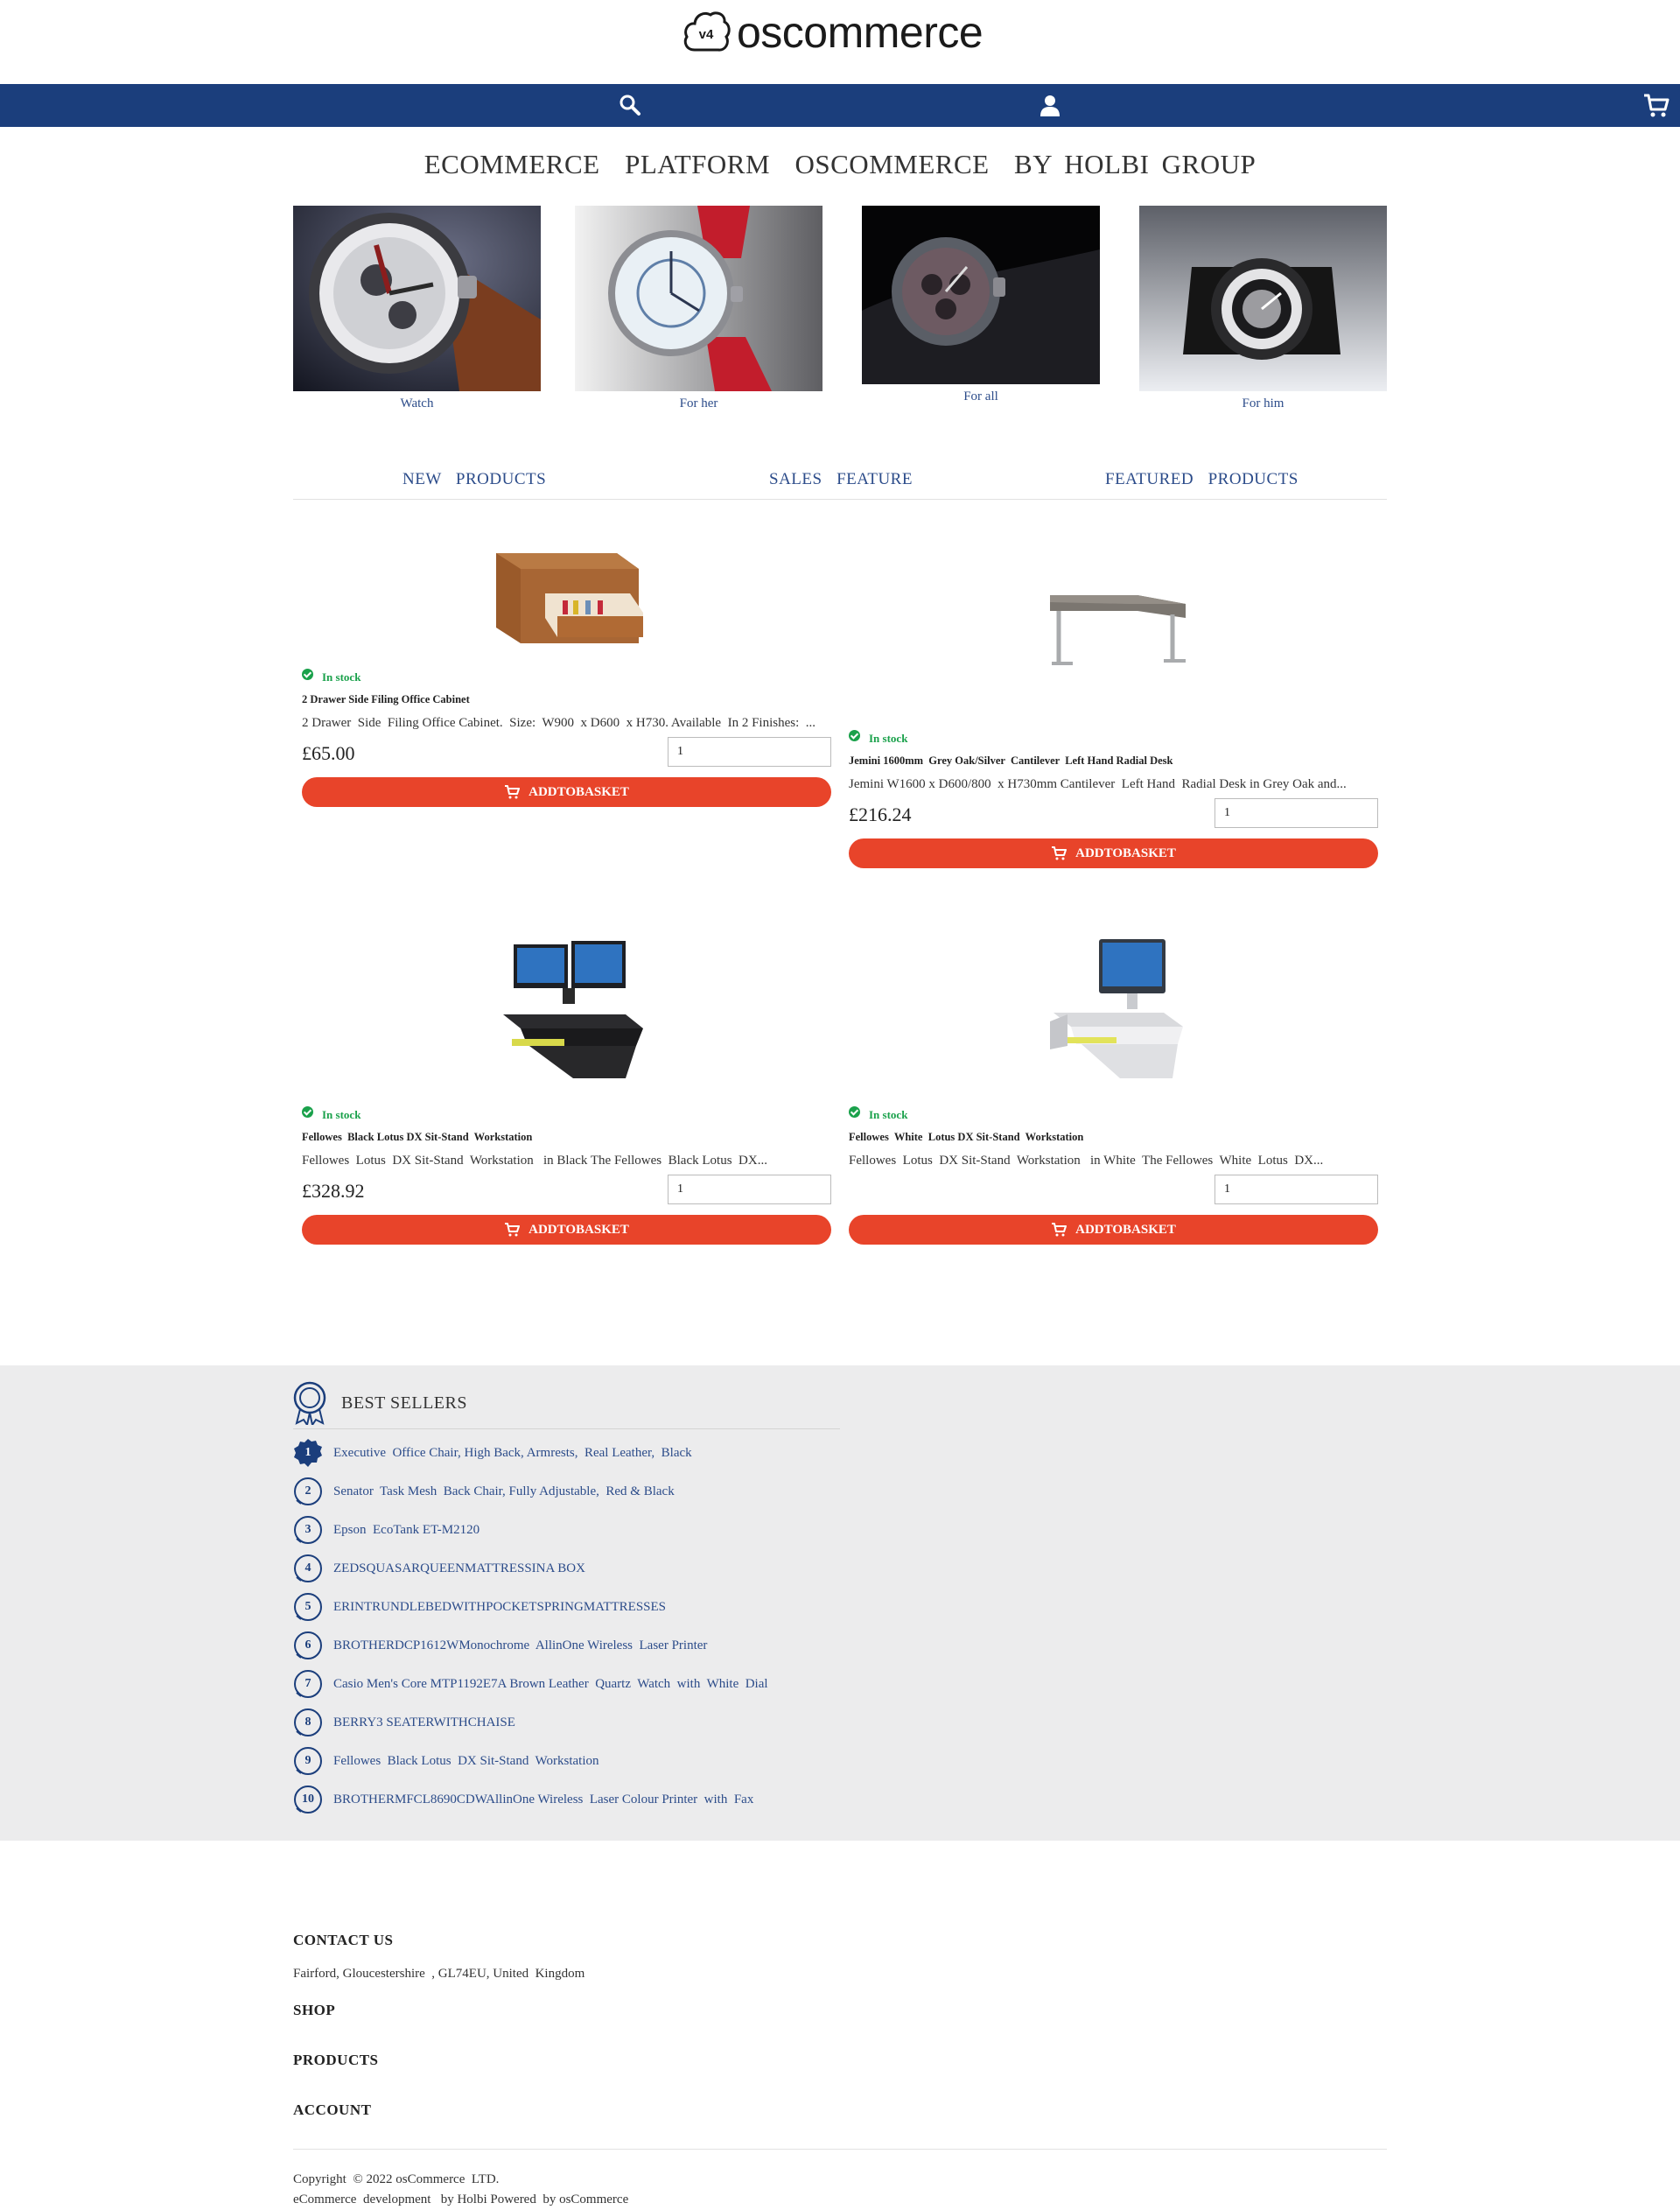 This screenshot has width=1680, height=2210. Describe the element at coordinates (308, 1453) in the screenshot. I see `rank-badge: 1` at that location.